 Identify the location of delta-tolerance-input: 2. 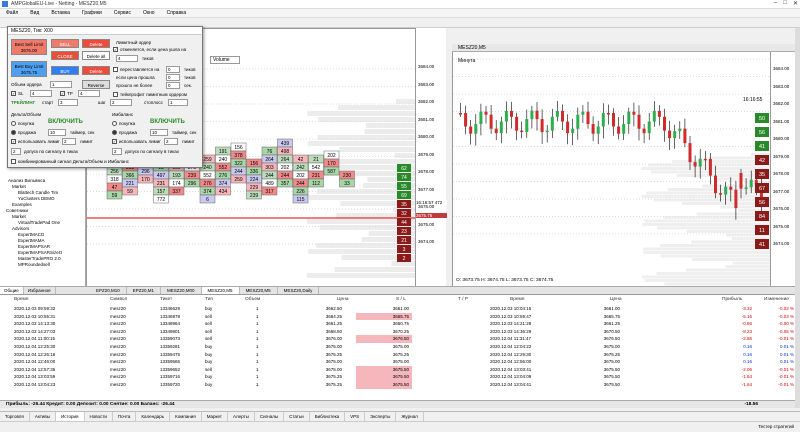
(16, 151).